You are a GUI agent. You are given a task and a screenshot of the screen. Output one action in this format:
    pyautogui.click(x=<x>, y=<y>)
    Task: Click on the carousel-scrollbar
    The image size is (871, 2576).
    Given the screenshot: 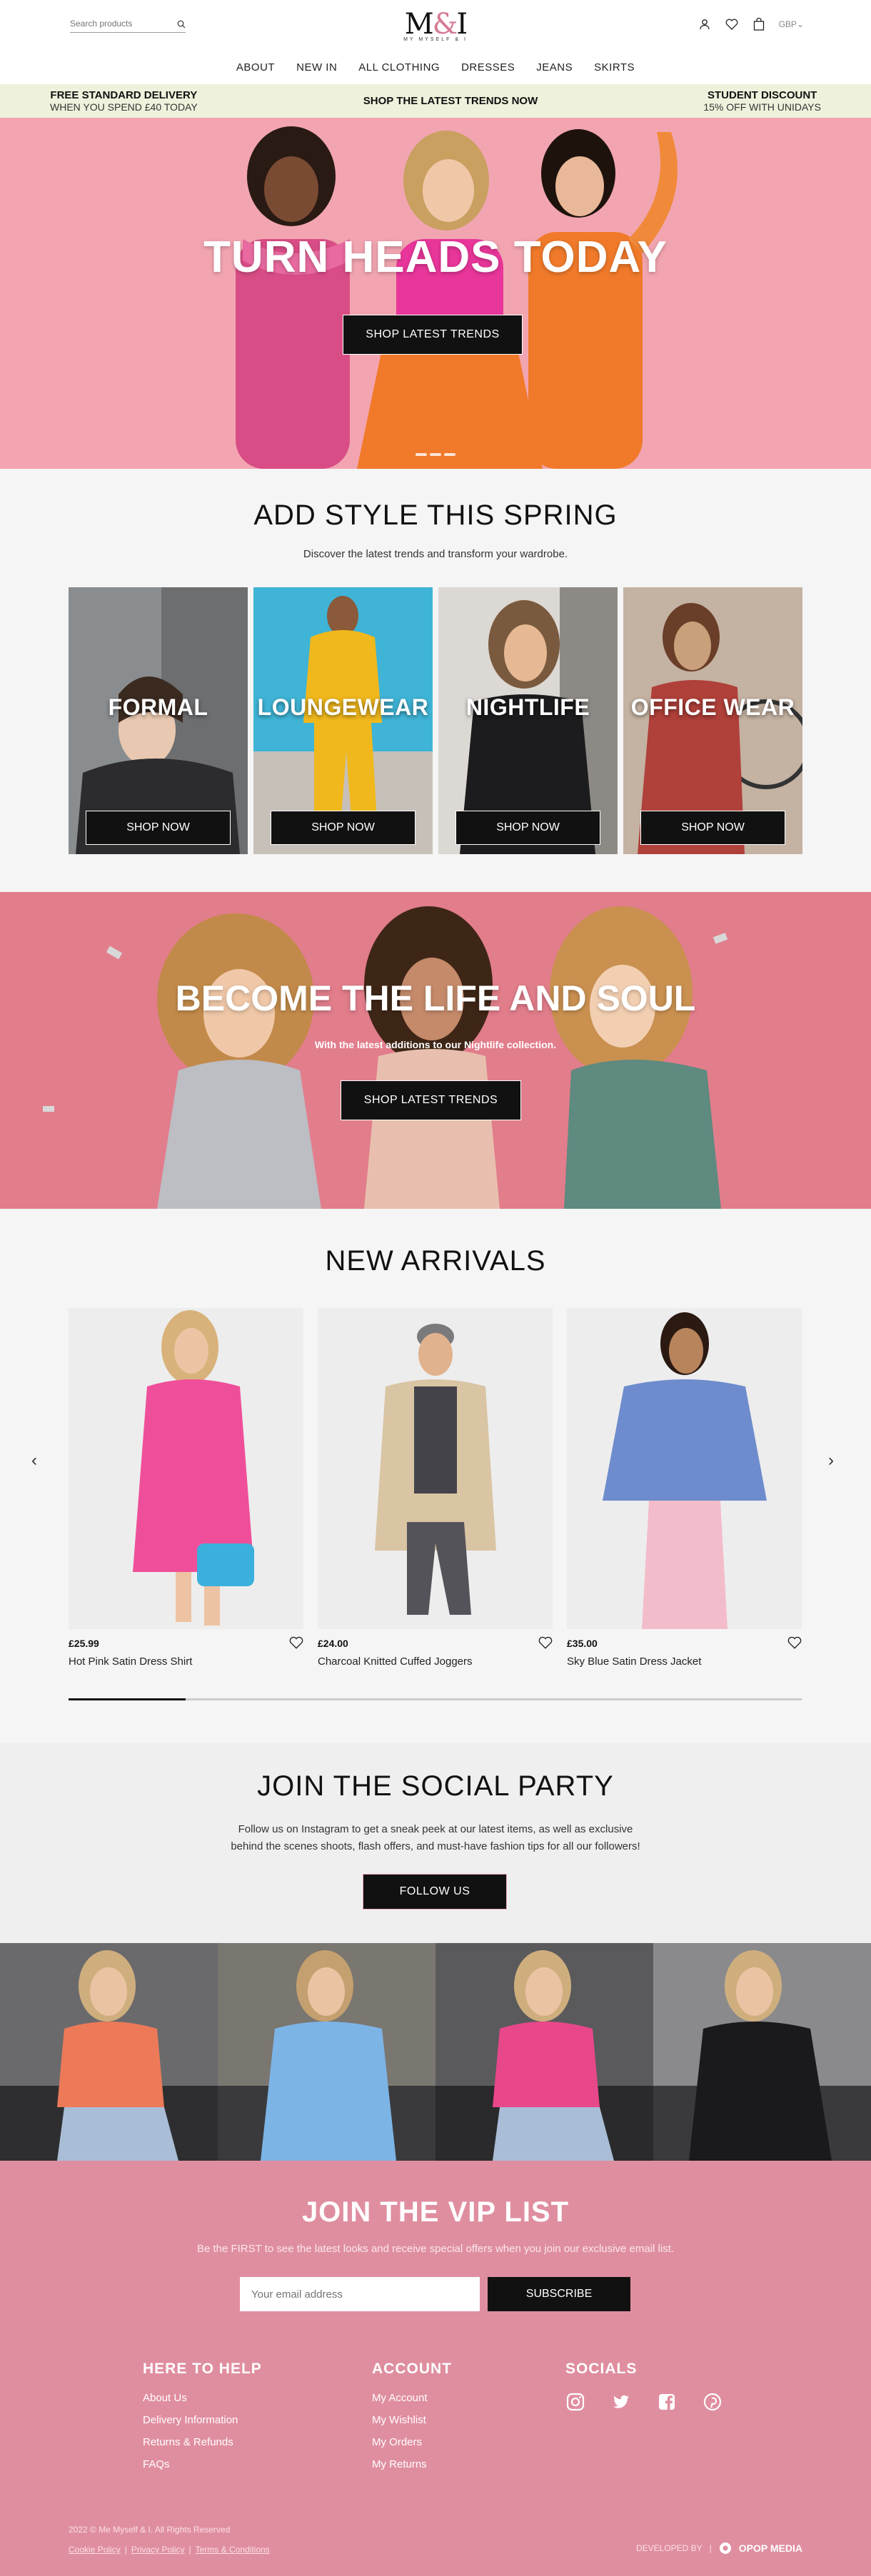 What is the action you would take?
    pyautogui.click(x=435, y=1699)
    